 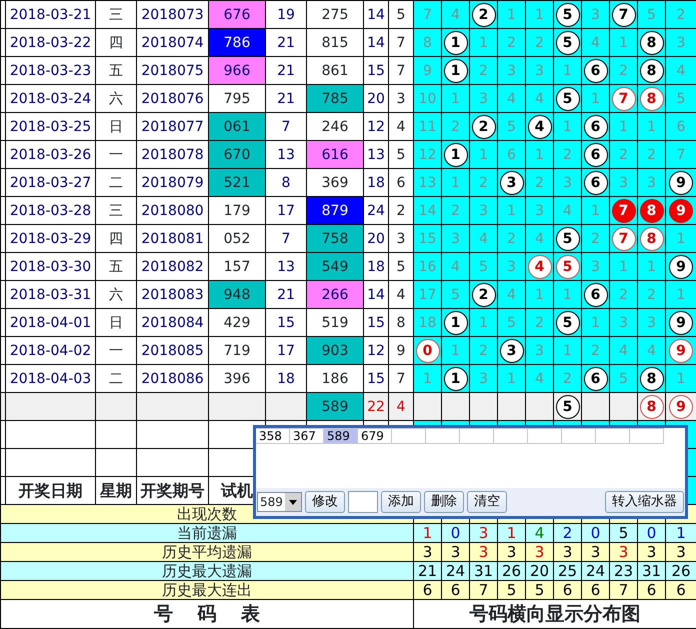 What do you see at coordinates (456, 322) in the screenshot?
I see `number-ball: 1` at bounding box center [456, 322].